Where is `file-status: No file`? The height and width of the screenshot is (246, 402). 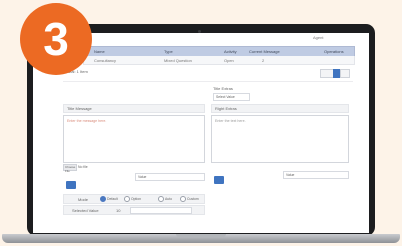 file-status: No file is located at coordinates (83, 167).